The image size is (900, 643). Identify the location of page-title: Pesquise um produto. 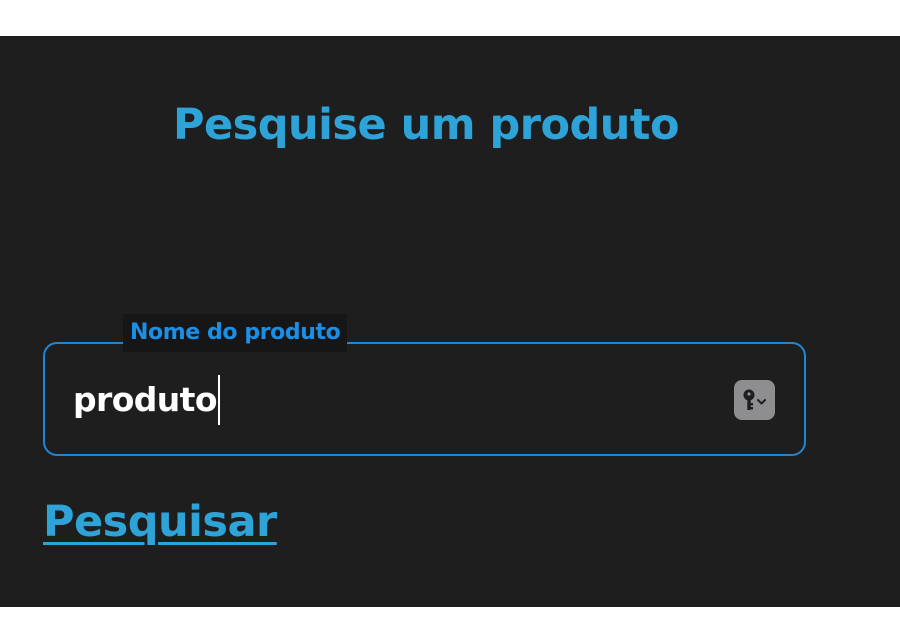
(426, 125).